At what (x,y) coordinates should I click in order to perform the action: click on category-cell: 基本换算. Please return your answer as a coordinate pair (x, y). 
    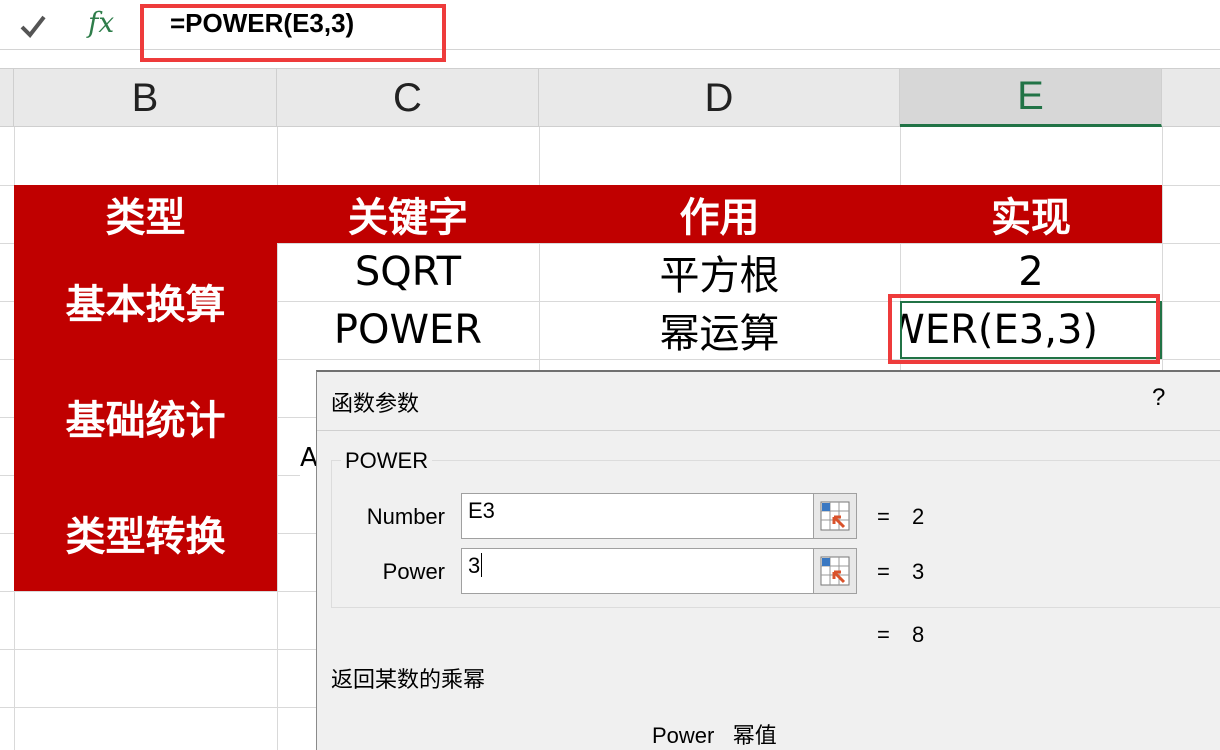
    Looking at the image, I should click on (145, 301).